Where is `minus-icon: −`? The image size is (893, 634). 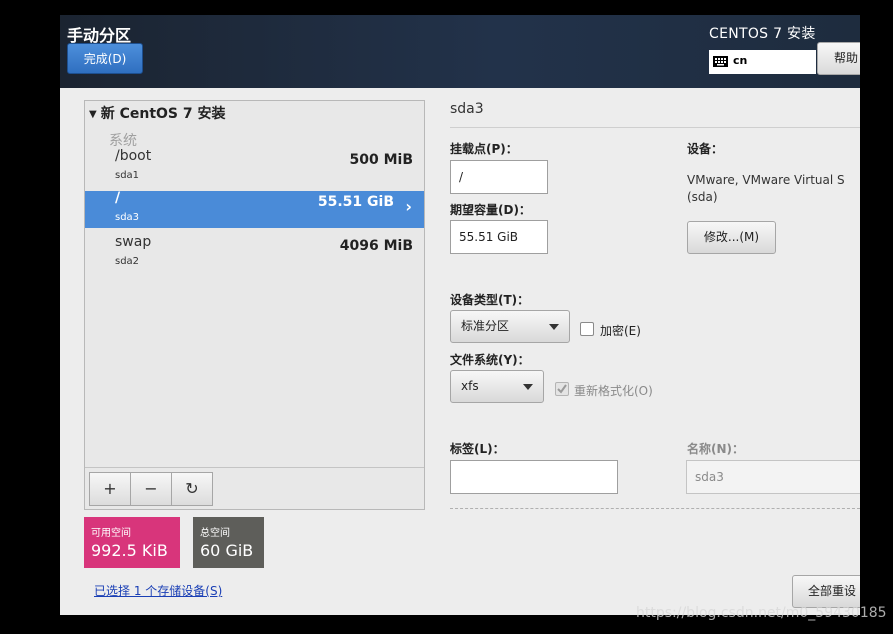 minus-icon: − is located at coordinates (151, 488).